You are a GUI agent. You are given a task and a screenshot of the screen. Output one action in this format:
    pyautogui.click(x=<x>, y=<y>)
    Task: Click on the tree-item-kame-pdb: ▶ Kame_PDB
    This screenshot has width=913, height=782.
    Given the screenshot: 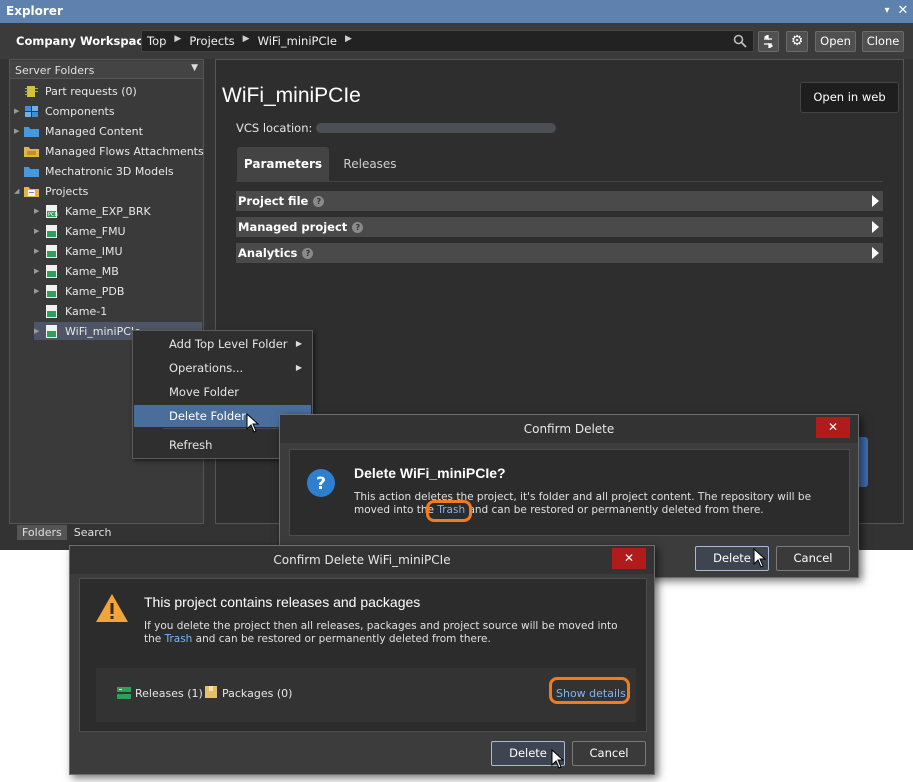 What is the action you would take?
    pyautogui.click(x=79, y=291)
    